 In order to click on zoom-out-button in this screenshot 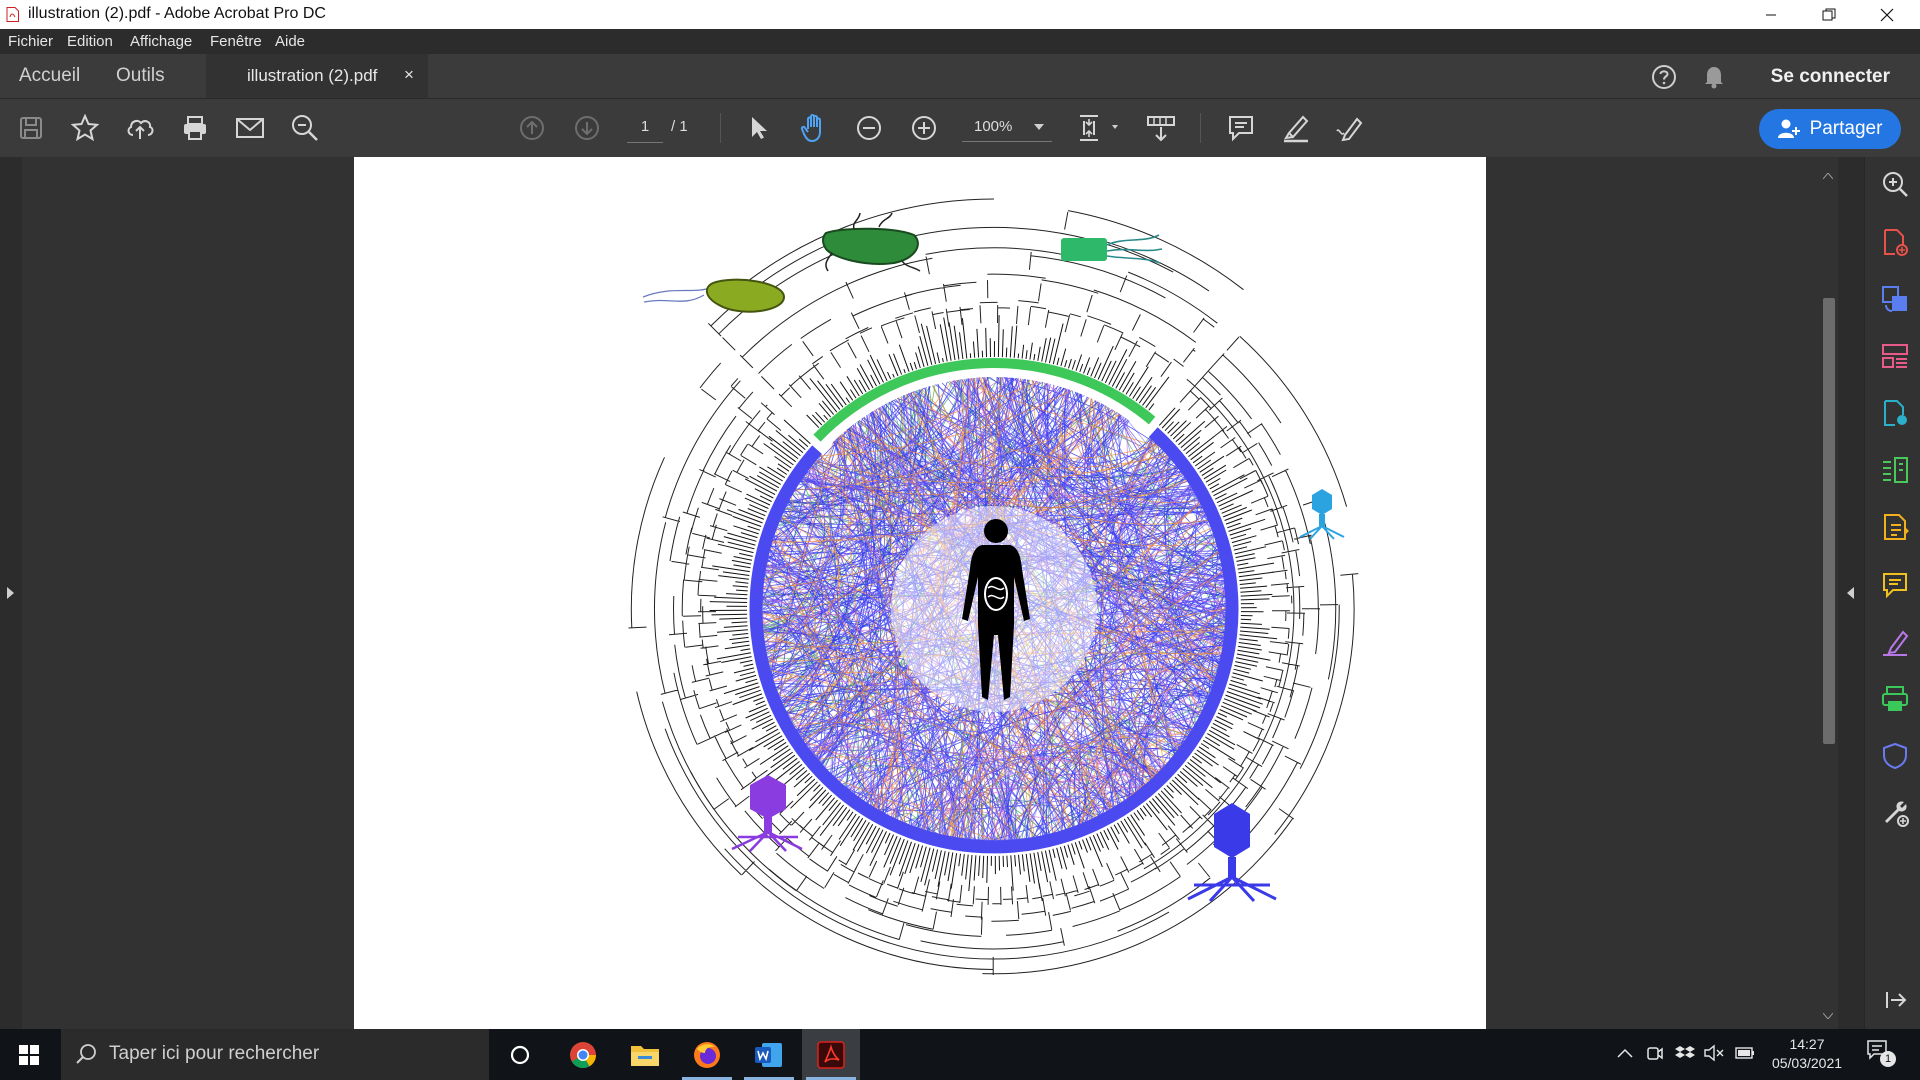, I will do `click(869, 128)`.